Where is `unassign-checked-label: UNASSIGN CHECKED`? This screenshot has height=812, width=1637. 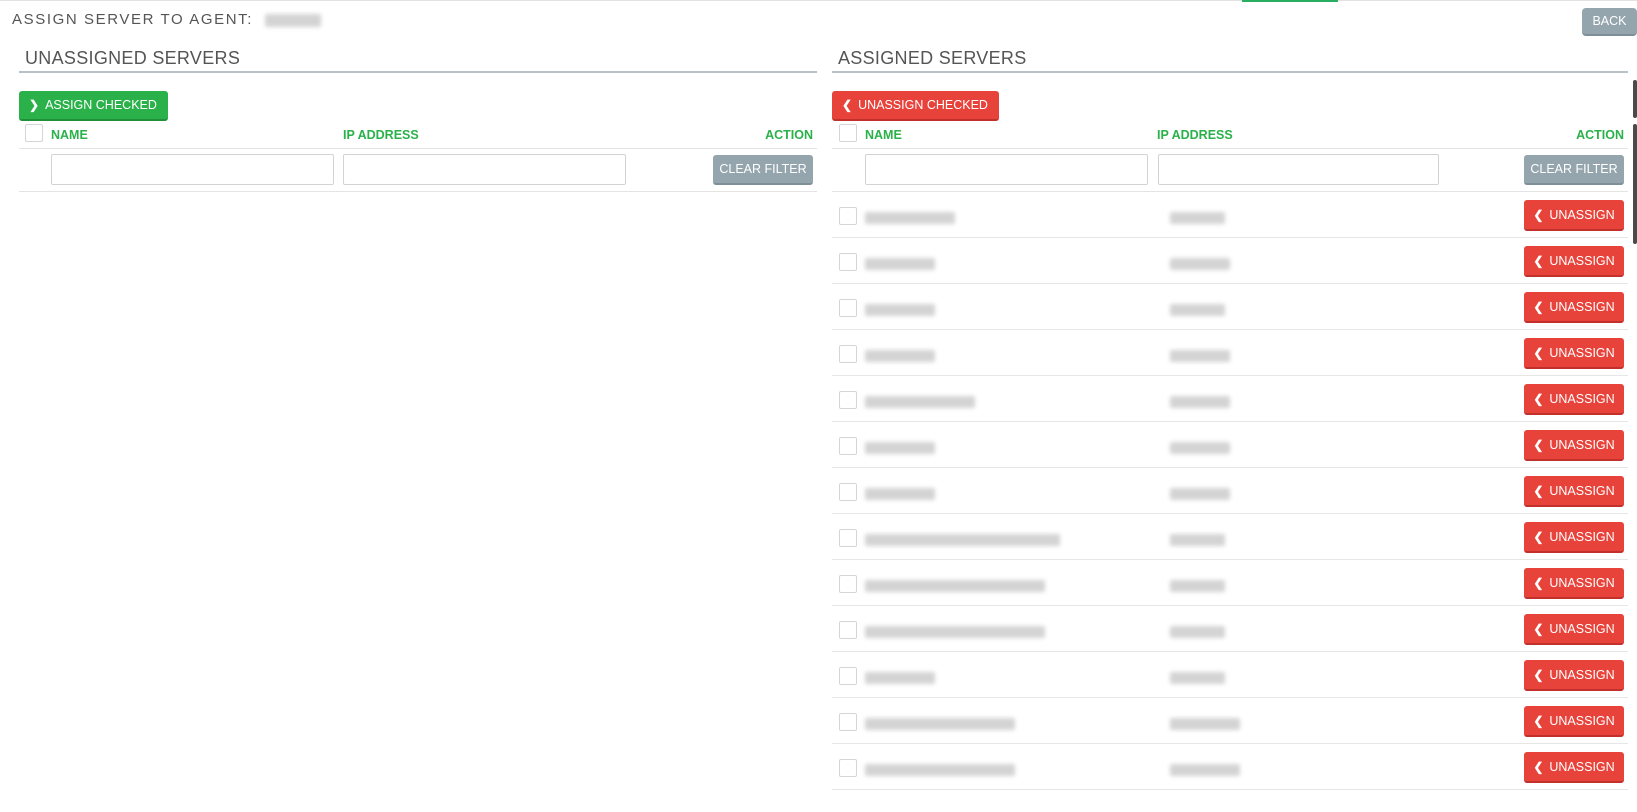
unassign-checked-label: UNASSIGN CHECKED is located at coordinates (923, 105).